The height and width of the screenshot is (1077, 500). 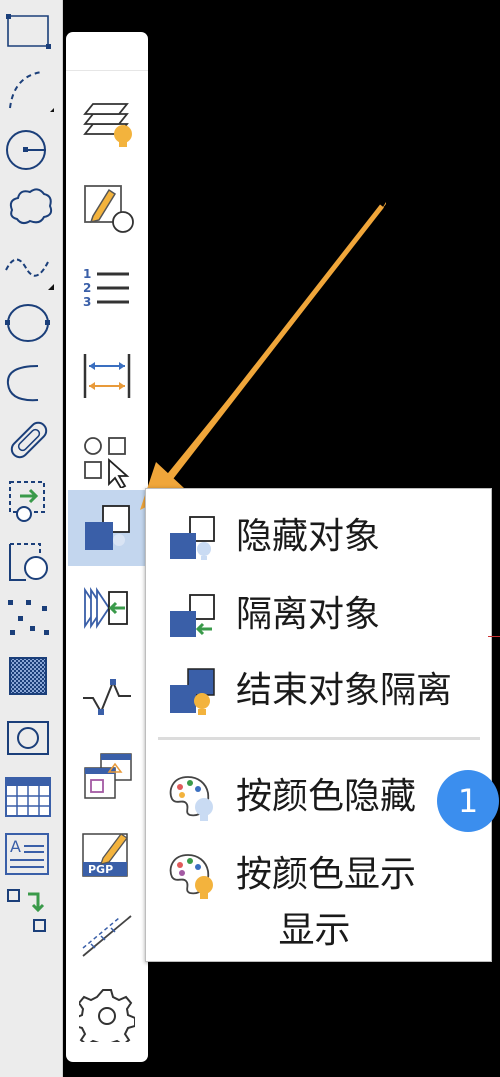 What do you see at coordinates (87, 302) in the screenshot?
I see `svg-text: 3` at bounding box center [87, 302].